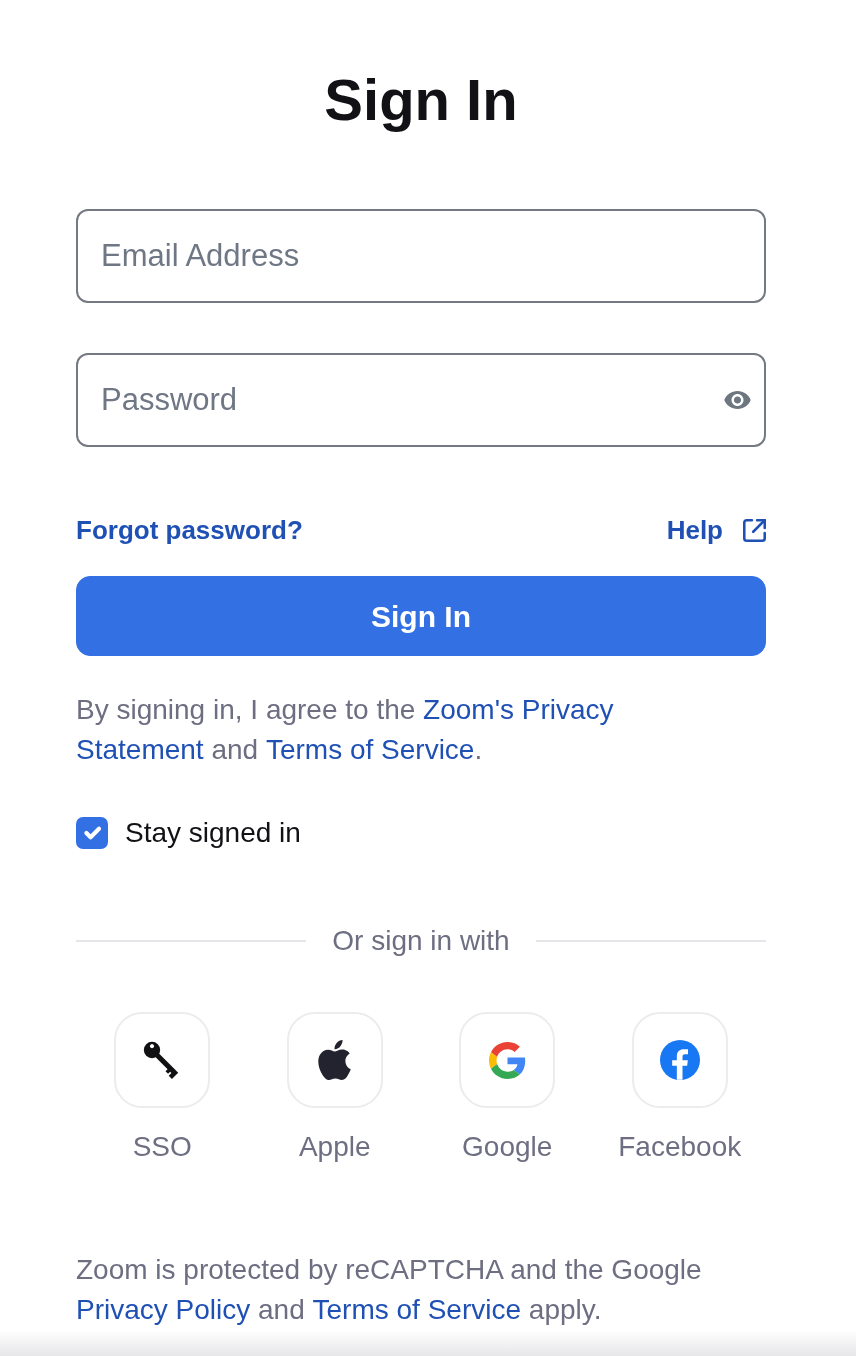 This screenshot has height=1356, width=856. What do you see at coordinates (754, 530) in the screenshot?
I see `external-link-icon` at bounding box center [754, 530].